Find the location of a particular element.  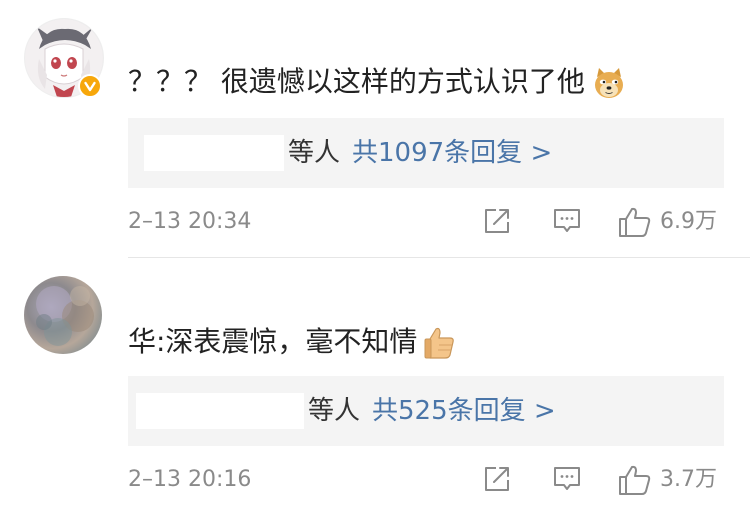

comment-body: 华:深表震惊，毫不知情 is located at coordinates (273, 341).